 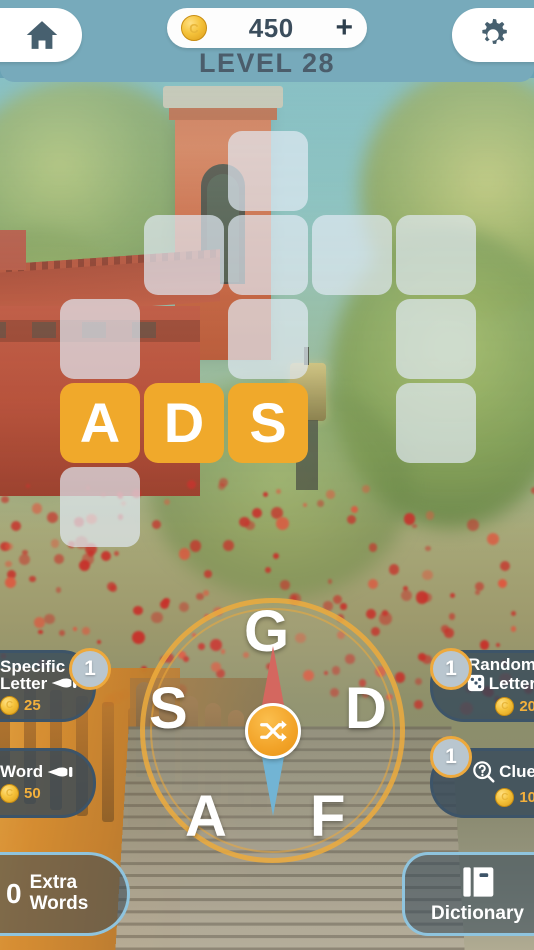 I want to click on clue-count-badge: 1, so click(x=451, y=757).